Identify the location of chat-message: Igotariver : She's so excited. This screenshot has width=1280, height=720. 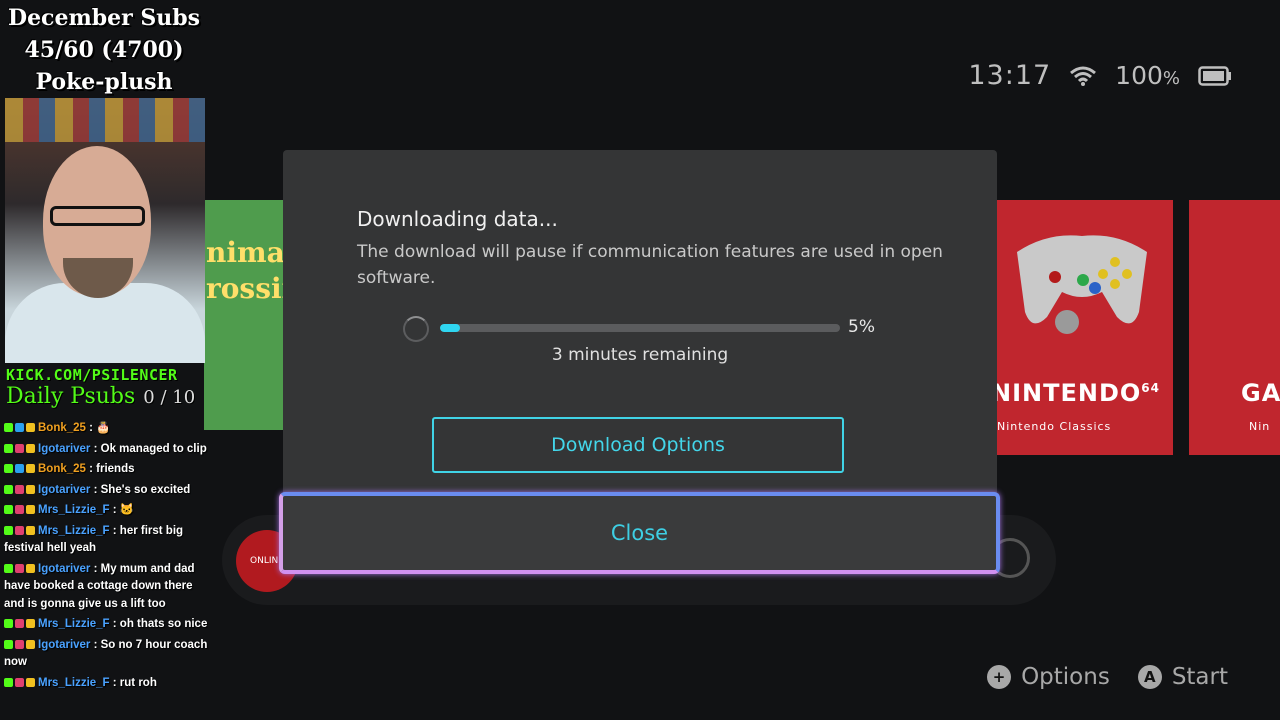
(106, 491).